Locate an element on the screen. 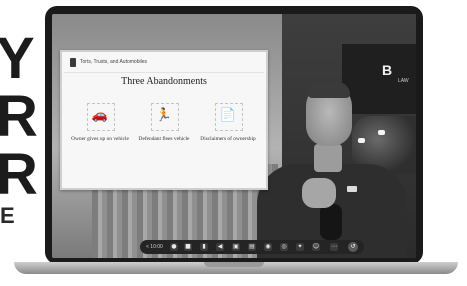 The height and width of the screenshot is (286, 467). screen-share-icon: ▣ is located at coordinates (236, 247).